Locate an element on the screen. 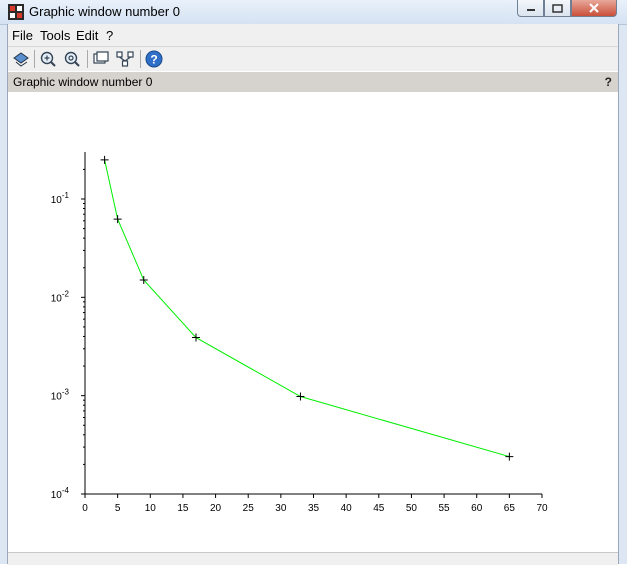 The width and height of the screenshot is (627, 565). x-tick-label: 45 is located at coordinates (379, 508).